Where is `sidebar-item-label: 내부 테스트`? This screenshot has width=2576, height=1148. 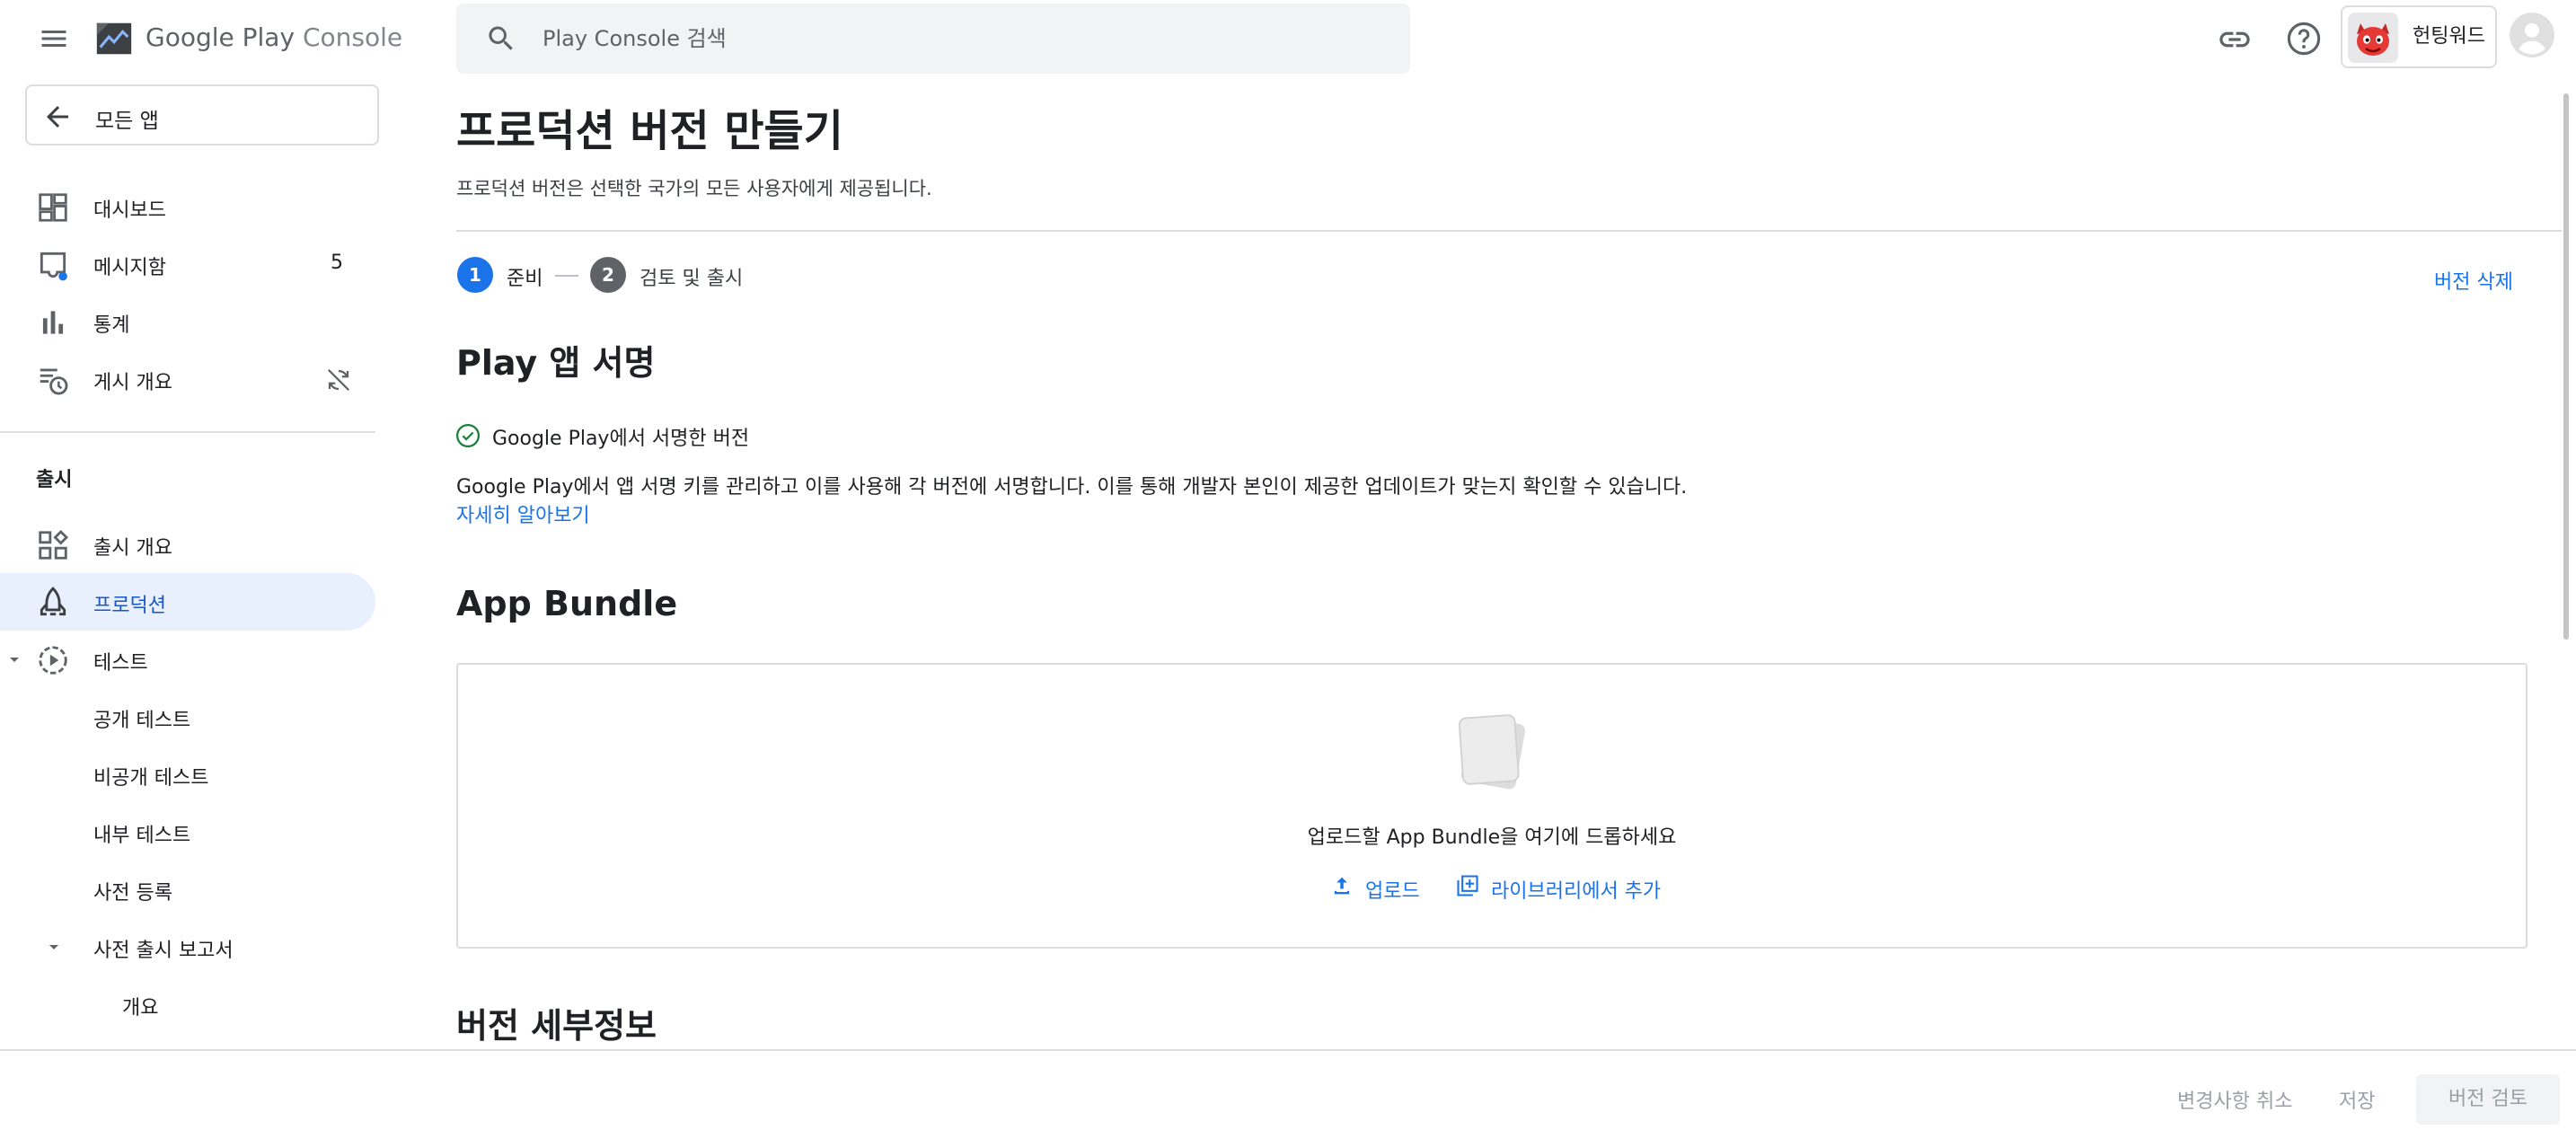
sidebar-item-label: 내부 테스트 is located at coordinates (142, 836).